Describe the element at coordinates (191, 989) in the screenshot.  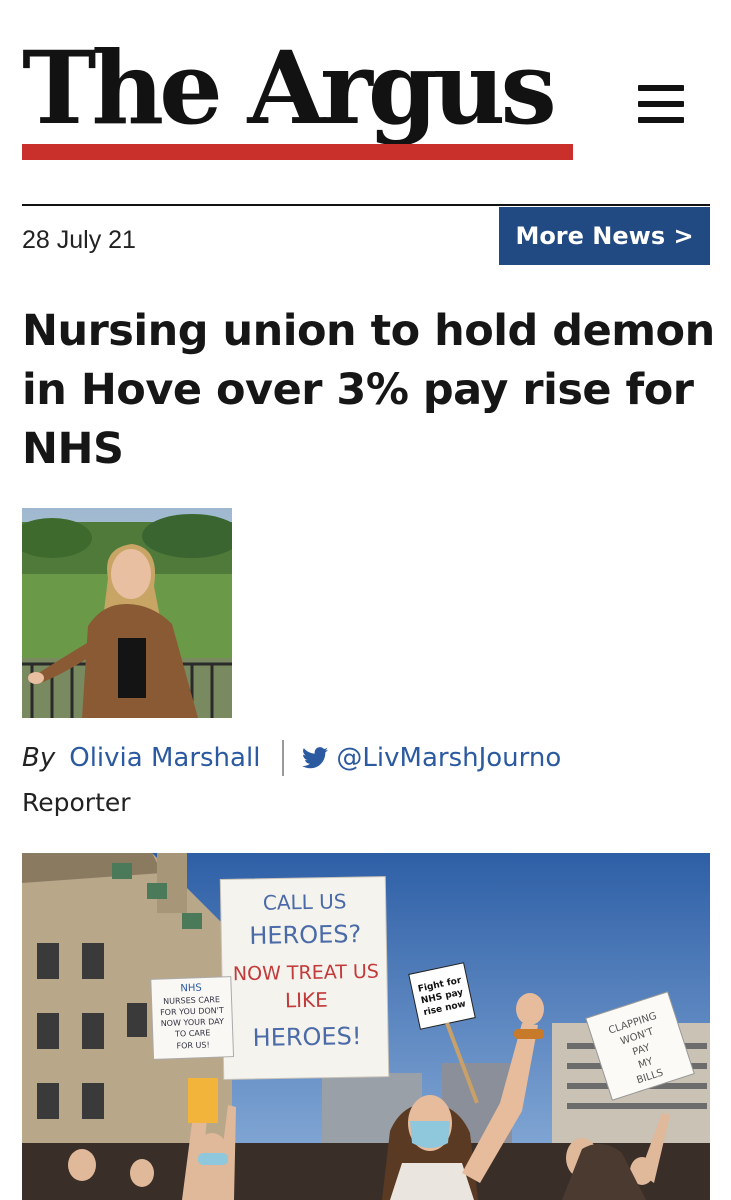
I see `sign-left-line: NHS` at that location.